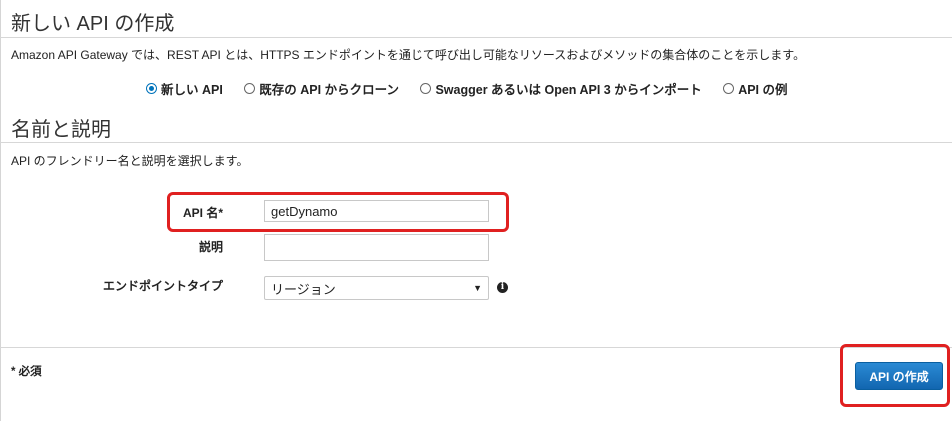 The height and width of the screenshot is (421, 952). Describe the element at coordinates (210, 247) in the screenshot. I see `description-label: 説明` at that location.